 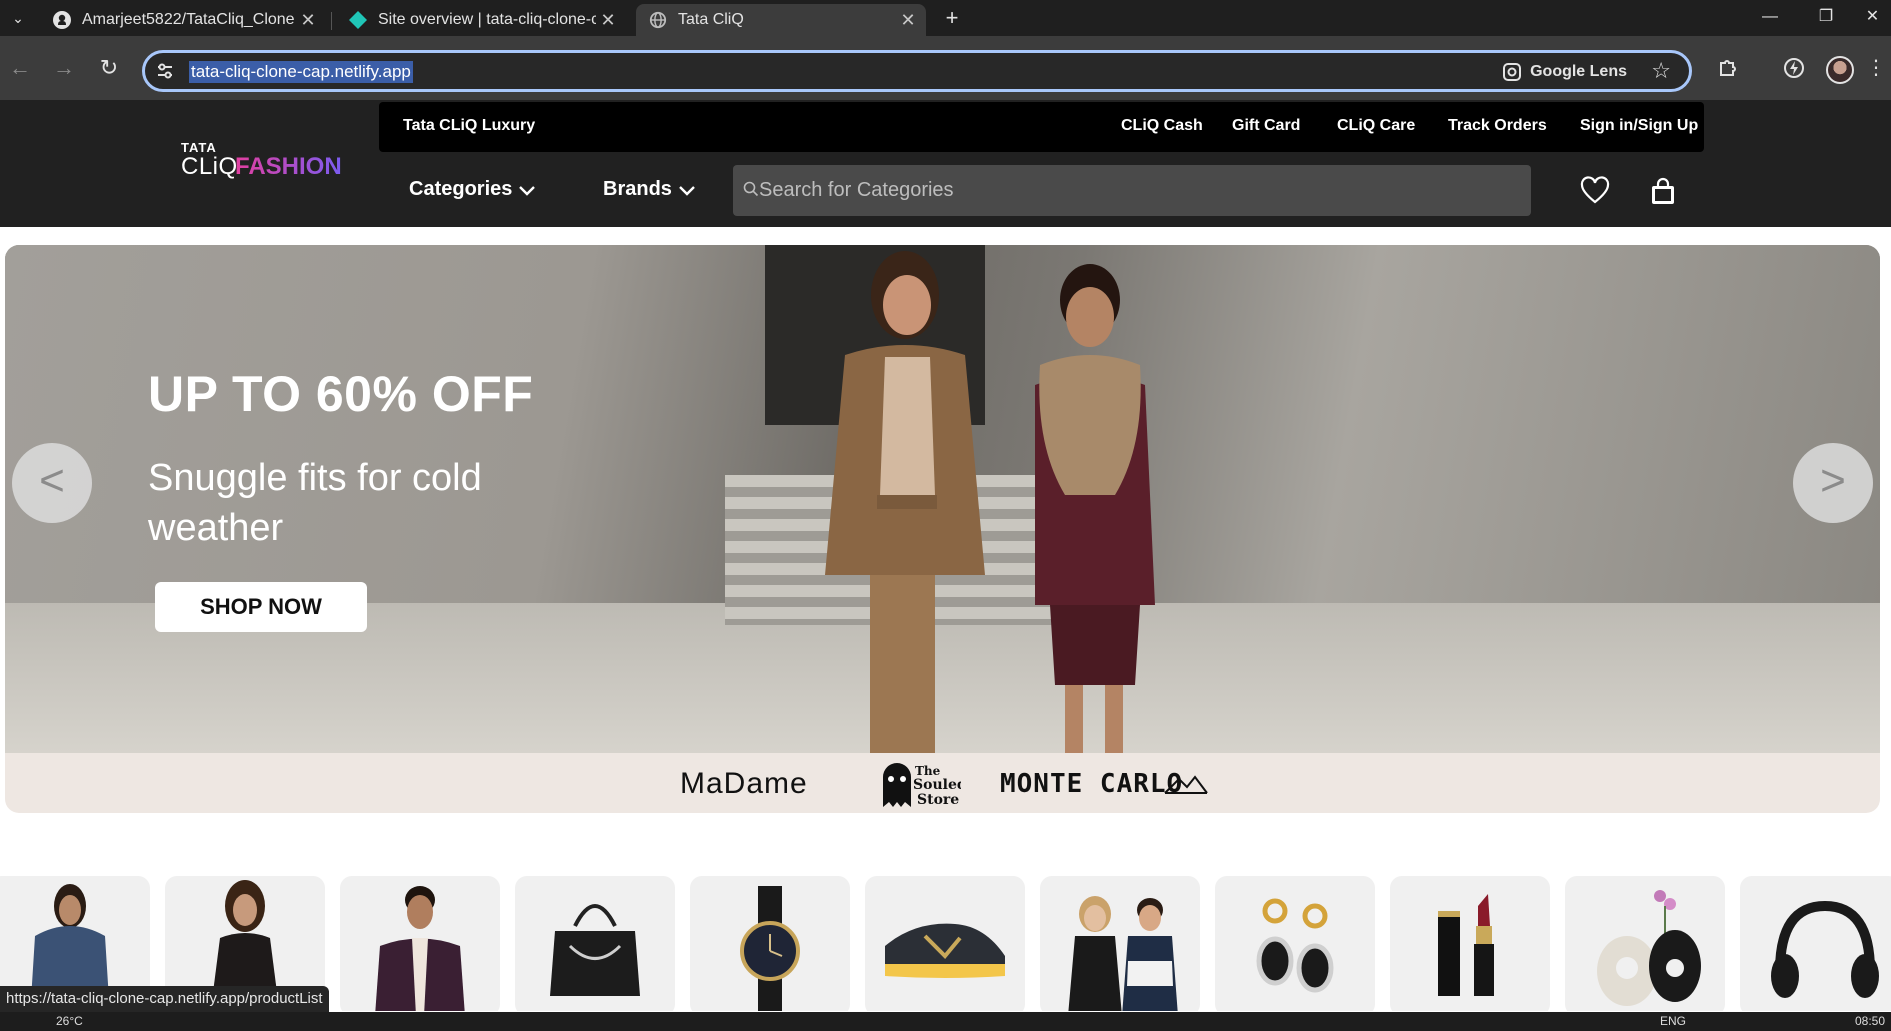 What do you see at coordinates (1137, 190) in the screenshot?
I see `search-input` at bounding box center [1137, 190].